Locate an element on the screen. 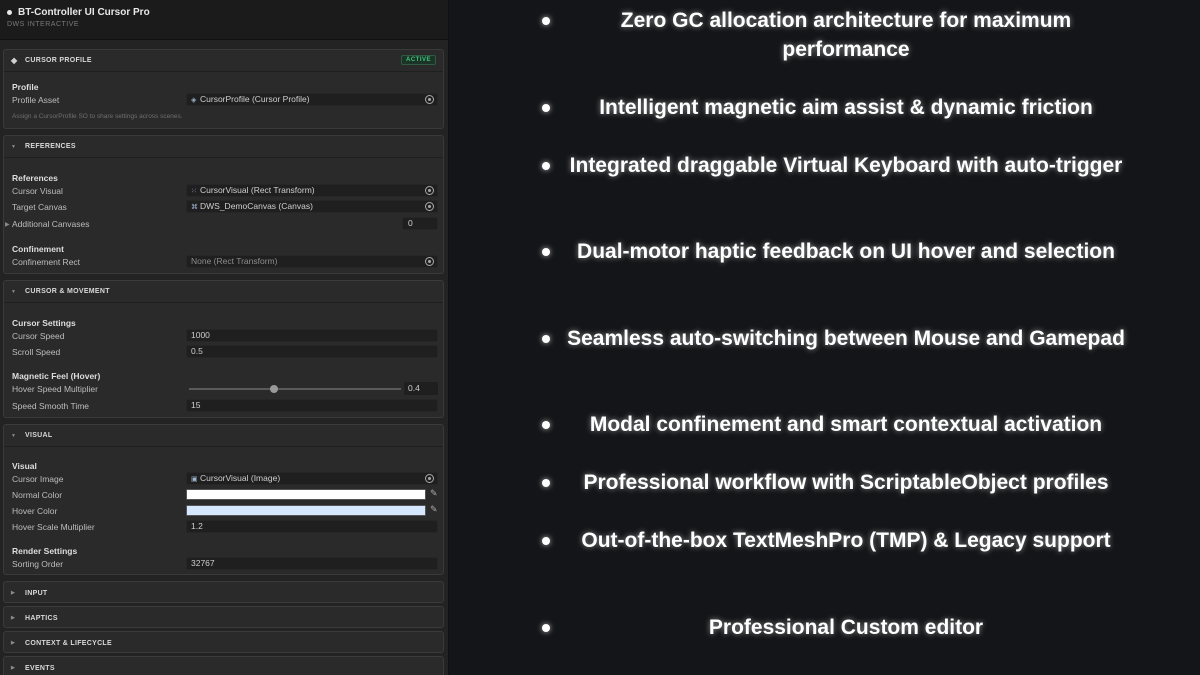 The image size is (1200, 675). section-events: ▶ EVENTS is located at coordinates (223, 665).